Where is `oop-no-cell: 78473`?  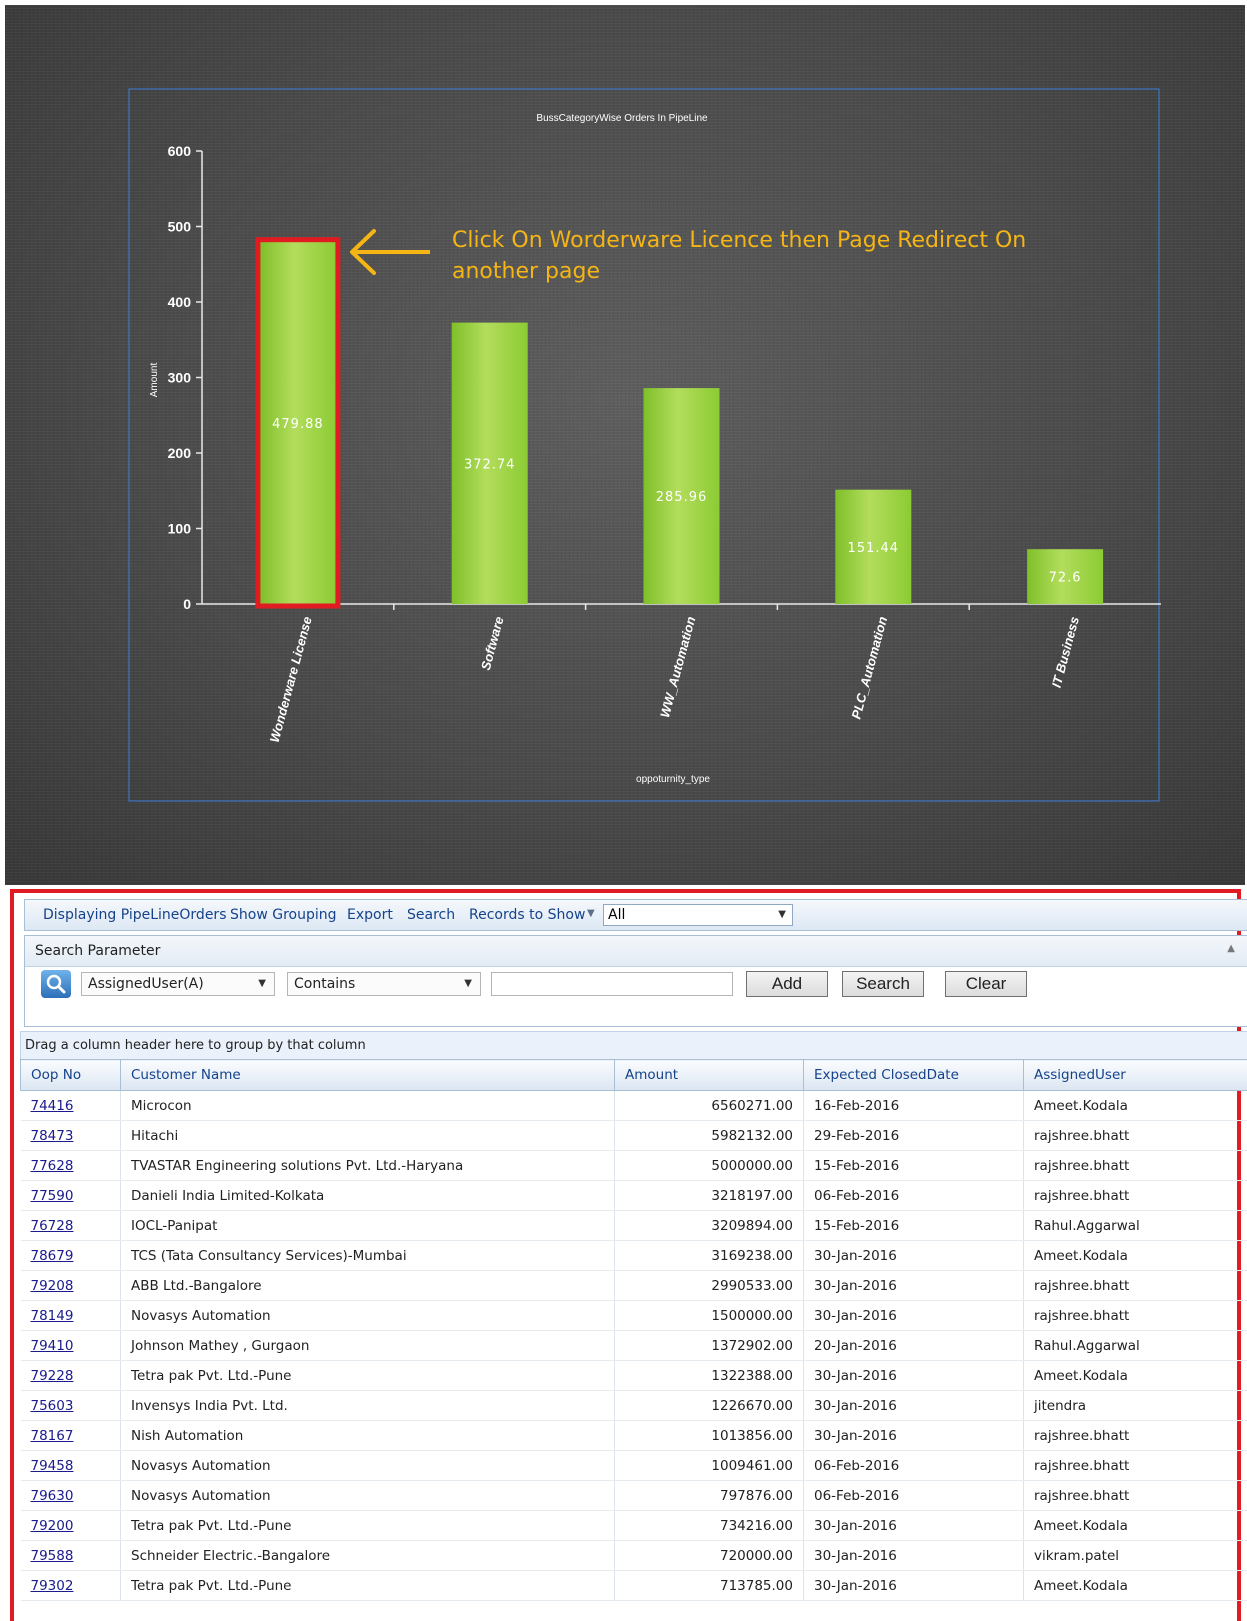 oop-no-cell: 78473 is located at coordinates (70, 1135).